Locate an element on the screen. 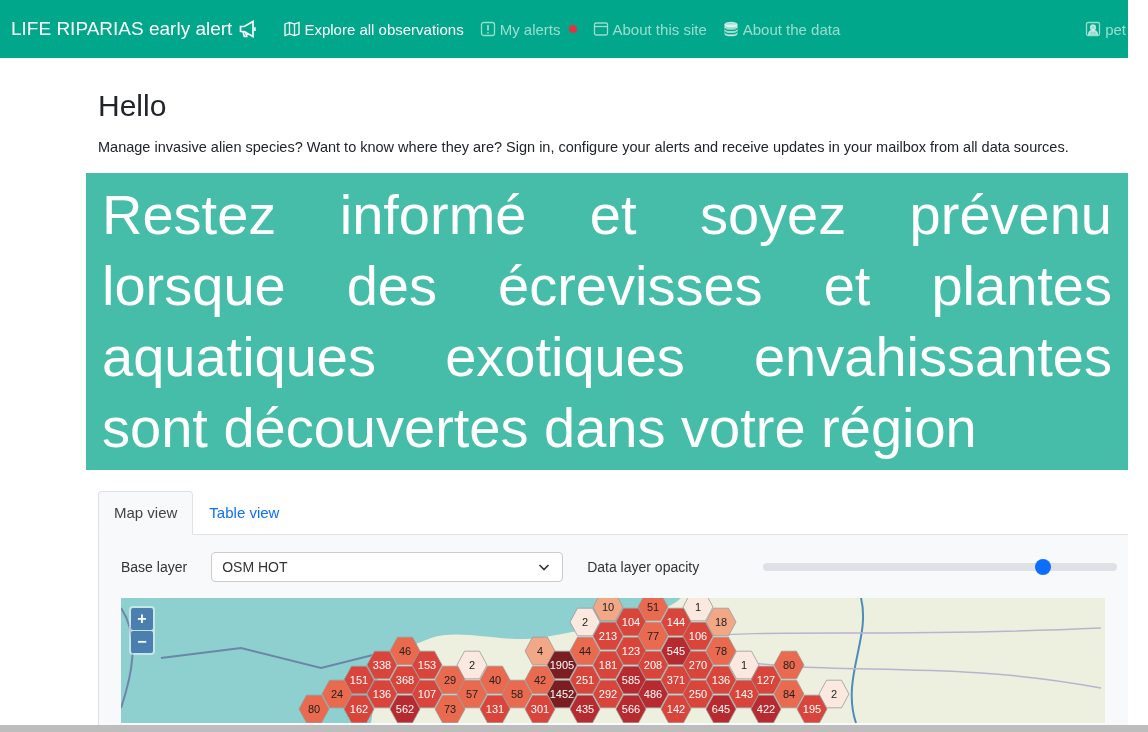  count-hexagon: 2 is located at coordinates (472, 665).